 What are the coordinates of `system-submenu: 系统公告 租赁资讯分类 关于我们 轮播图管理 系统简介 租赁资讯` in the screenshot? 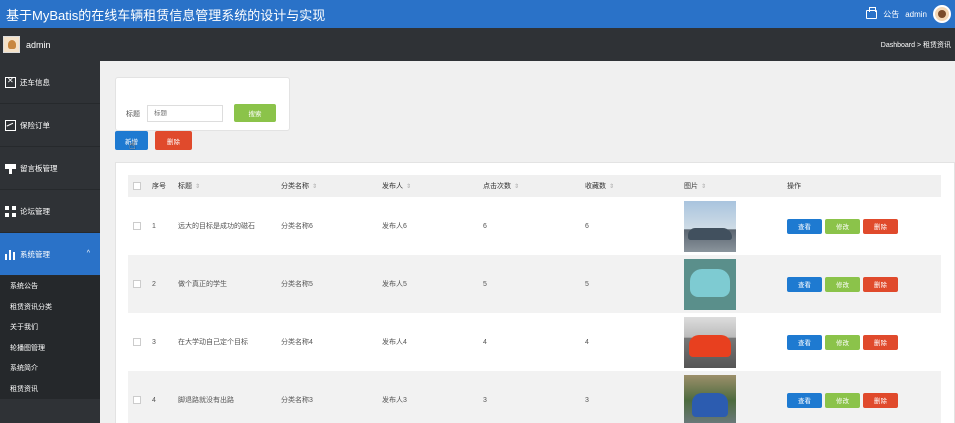 It's located at (50, 337).